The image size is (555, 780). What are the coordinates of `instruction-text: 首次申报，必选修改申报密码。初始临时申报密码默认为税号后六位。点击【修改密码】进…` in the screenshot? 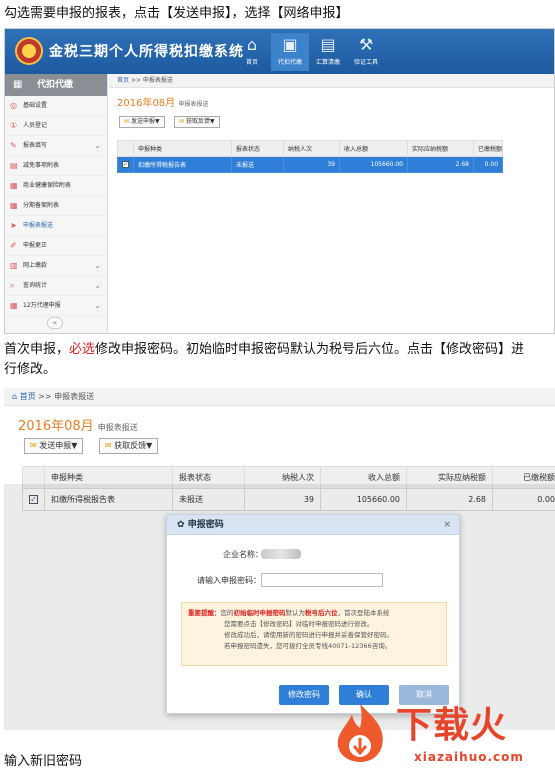 It's located at (264, 359).